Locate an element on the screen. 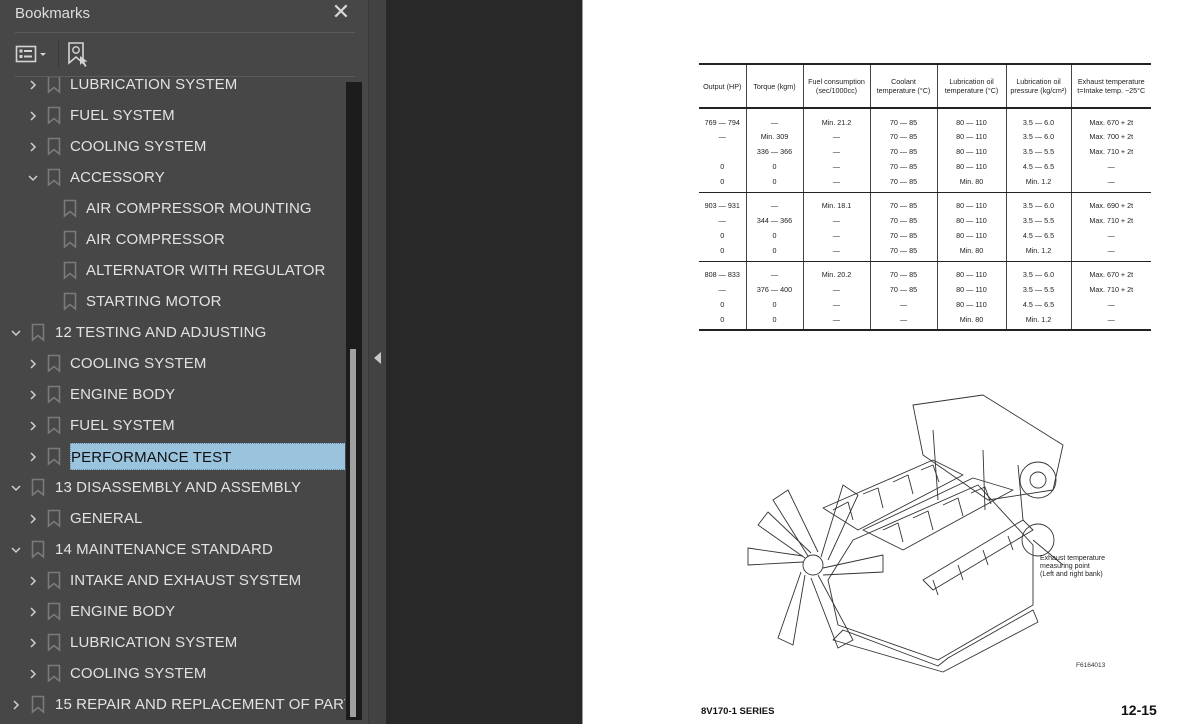 Image resolution: width=1200 pixels, height=724 pixels. bookmark-item: AIR COMPRESSOR is located at coordinates (172, 239).